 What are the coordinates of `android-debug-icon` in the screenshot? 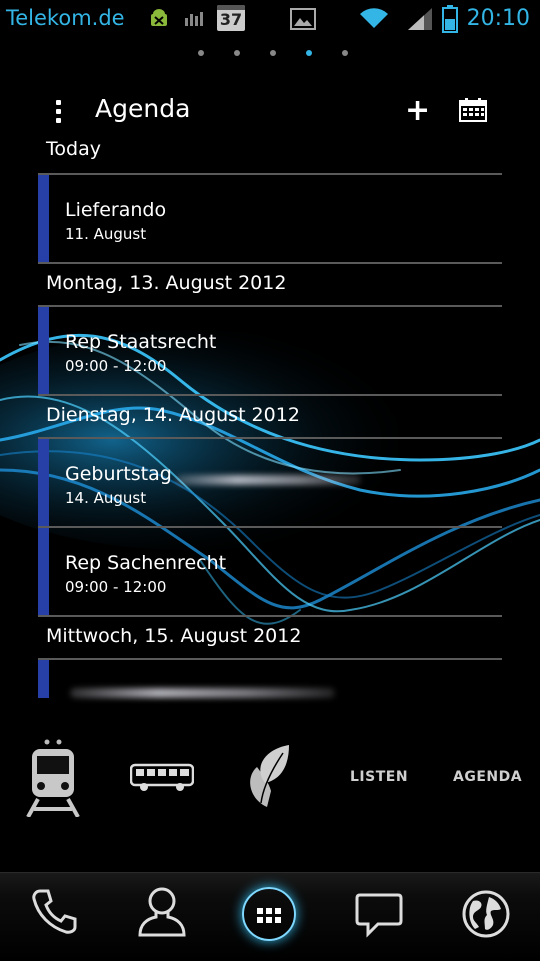 It's located at (159, 17).